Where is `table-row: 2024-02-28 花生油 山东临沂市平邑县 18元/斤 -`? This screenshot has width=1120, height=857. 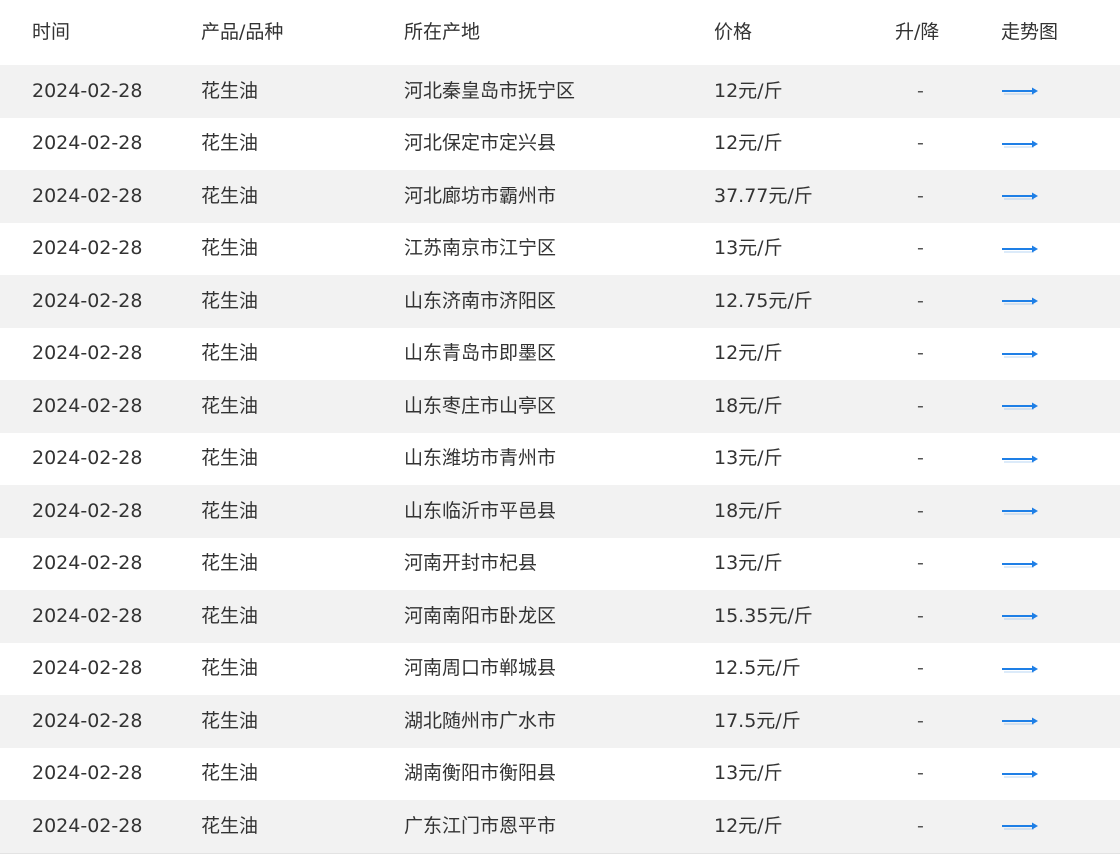 table-row: 2024-02-28 花生油 山东临沂市平邑县 18元/斤 - is located at coordinates (560, 511).